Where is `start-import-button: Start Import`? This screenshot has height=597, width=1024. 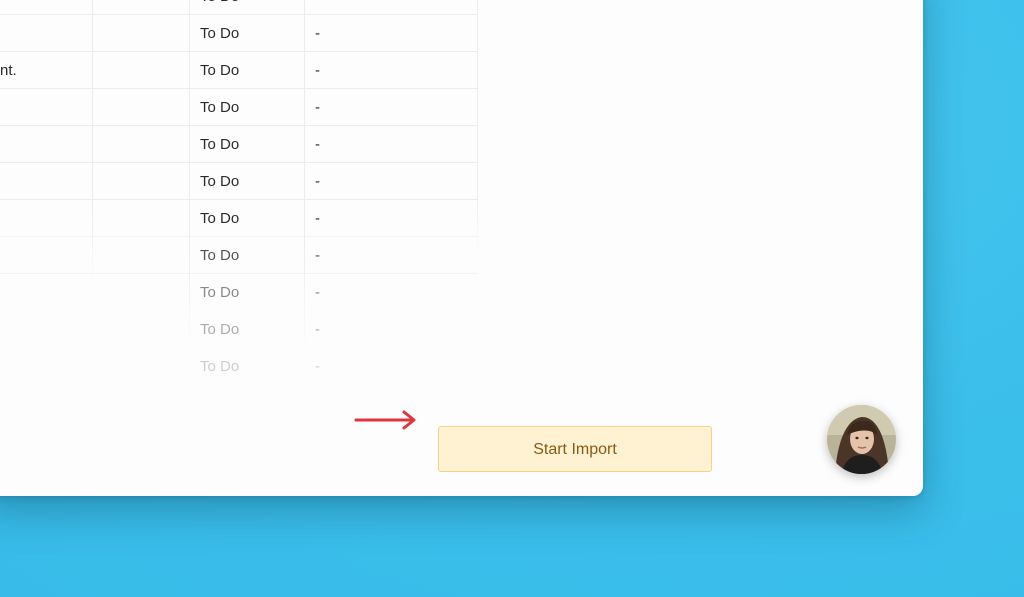 start-import-button: Start Import is located at coordinates (575, 449).